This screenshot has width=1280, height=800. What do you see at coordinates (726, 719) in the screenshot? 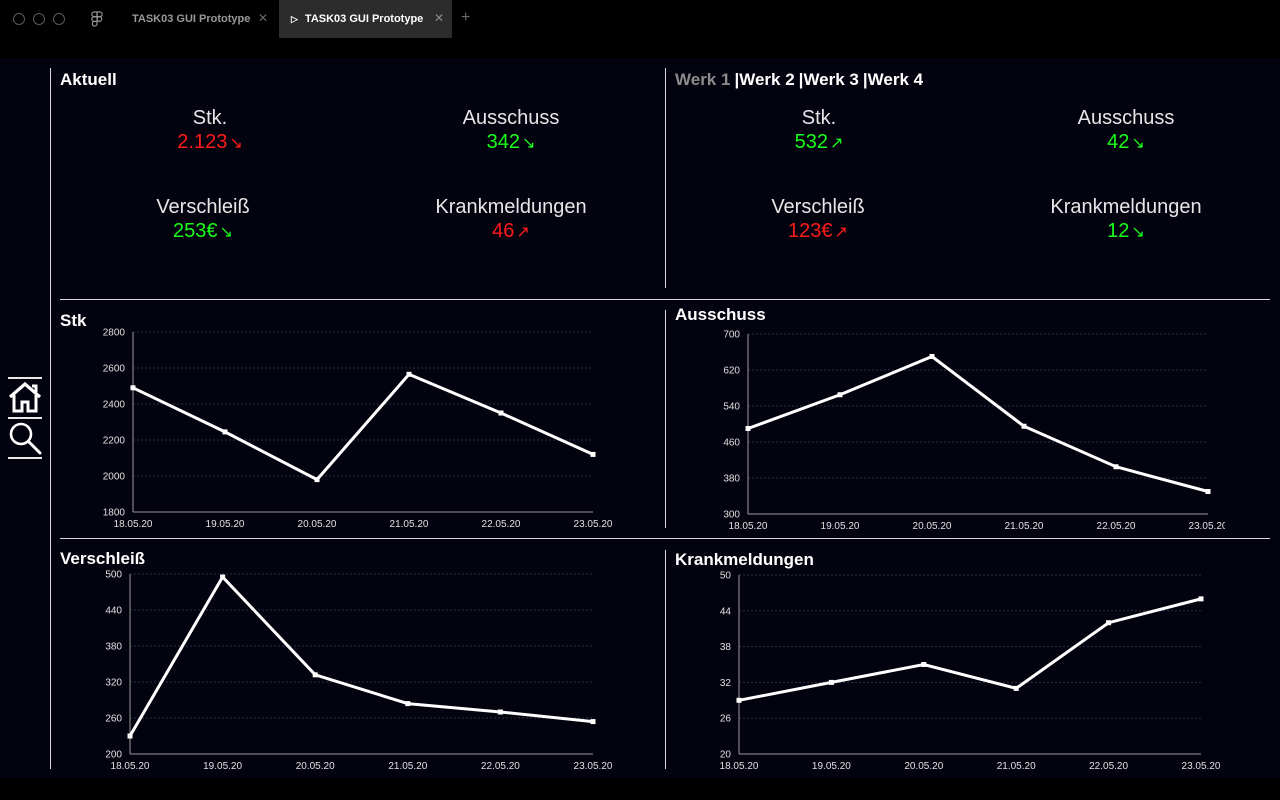
I see `y-tick-label: 26` at bounding box center [726, 719].